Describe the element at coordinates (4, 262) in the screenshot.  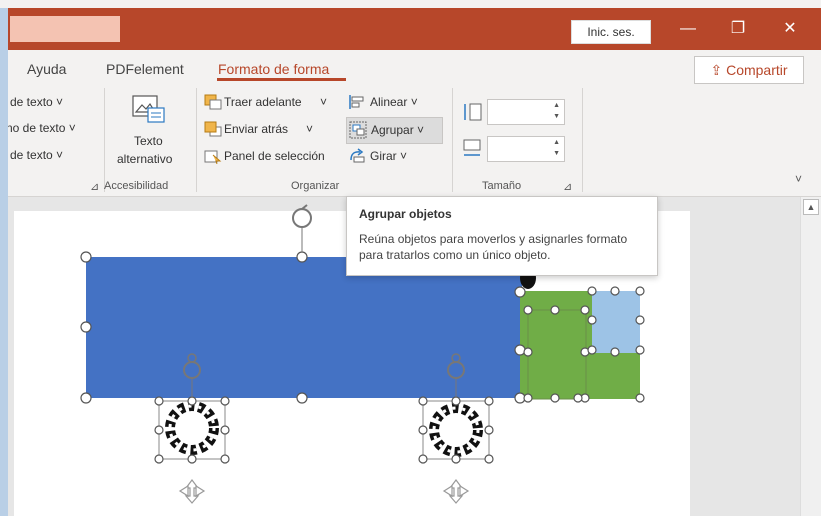
I see `left-edge-strip` at that location.